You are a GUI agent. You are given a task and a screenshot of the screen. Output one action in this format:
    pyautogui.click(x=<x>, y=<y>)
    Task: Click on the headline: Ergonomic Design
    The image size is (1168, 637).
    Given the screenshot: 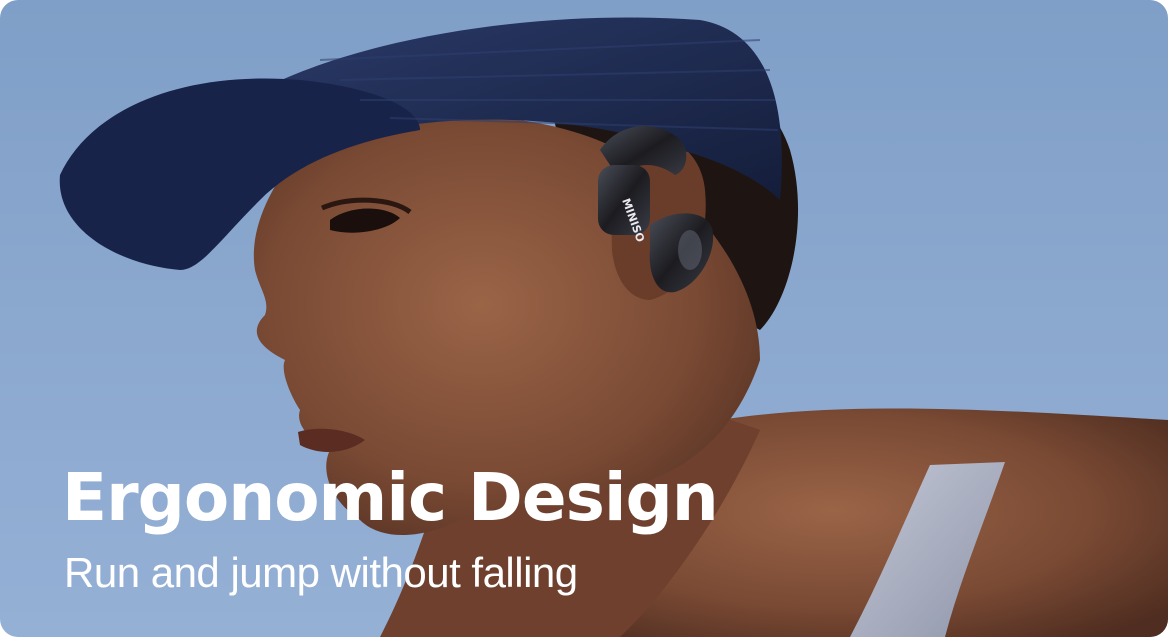 What is the action you would take?
    pyautogui.click(x=390, y=497)
    